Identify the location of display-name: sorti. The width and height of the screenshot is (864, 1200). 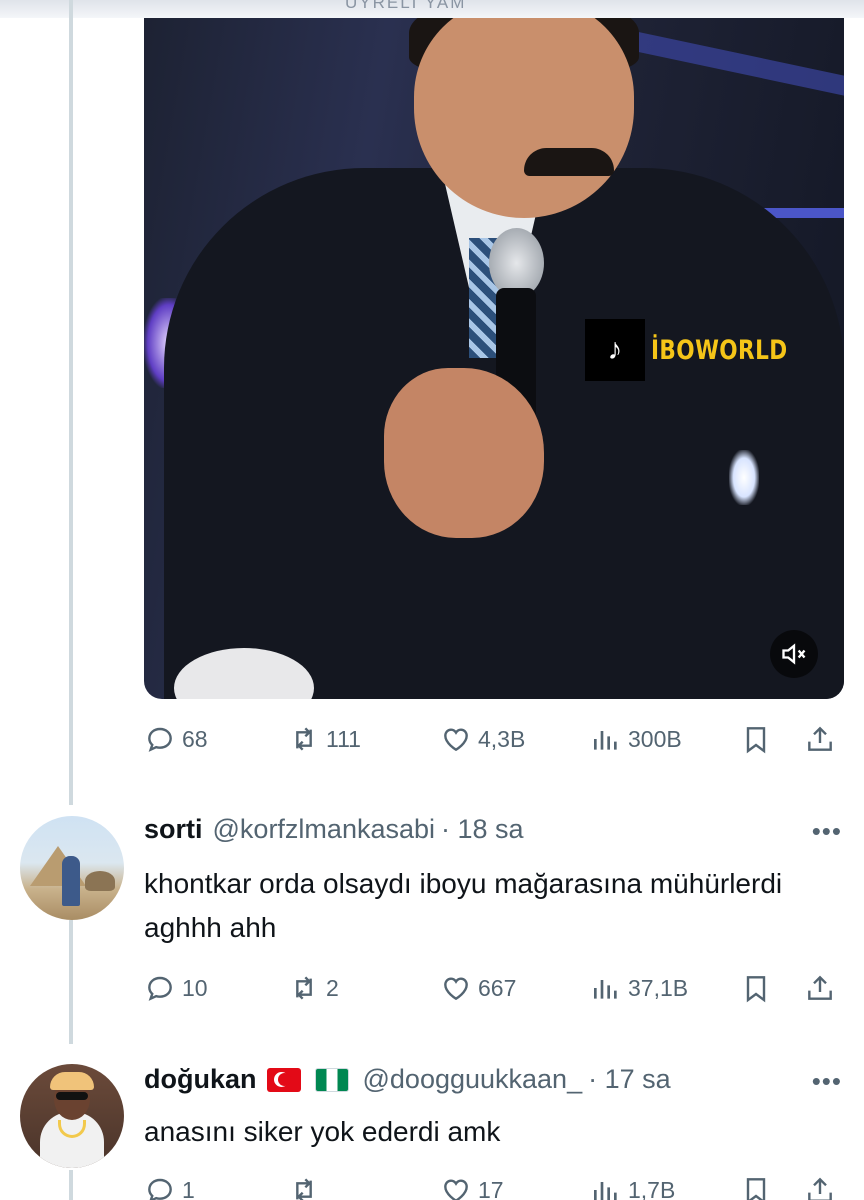
(173, 829).